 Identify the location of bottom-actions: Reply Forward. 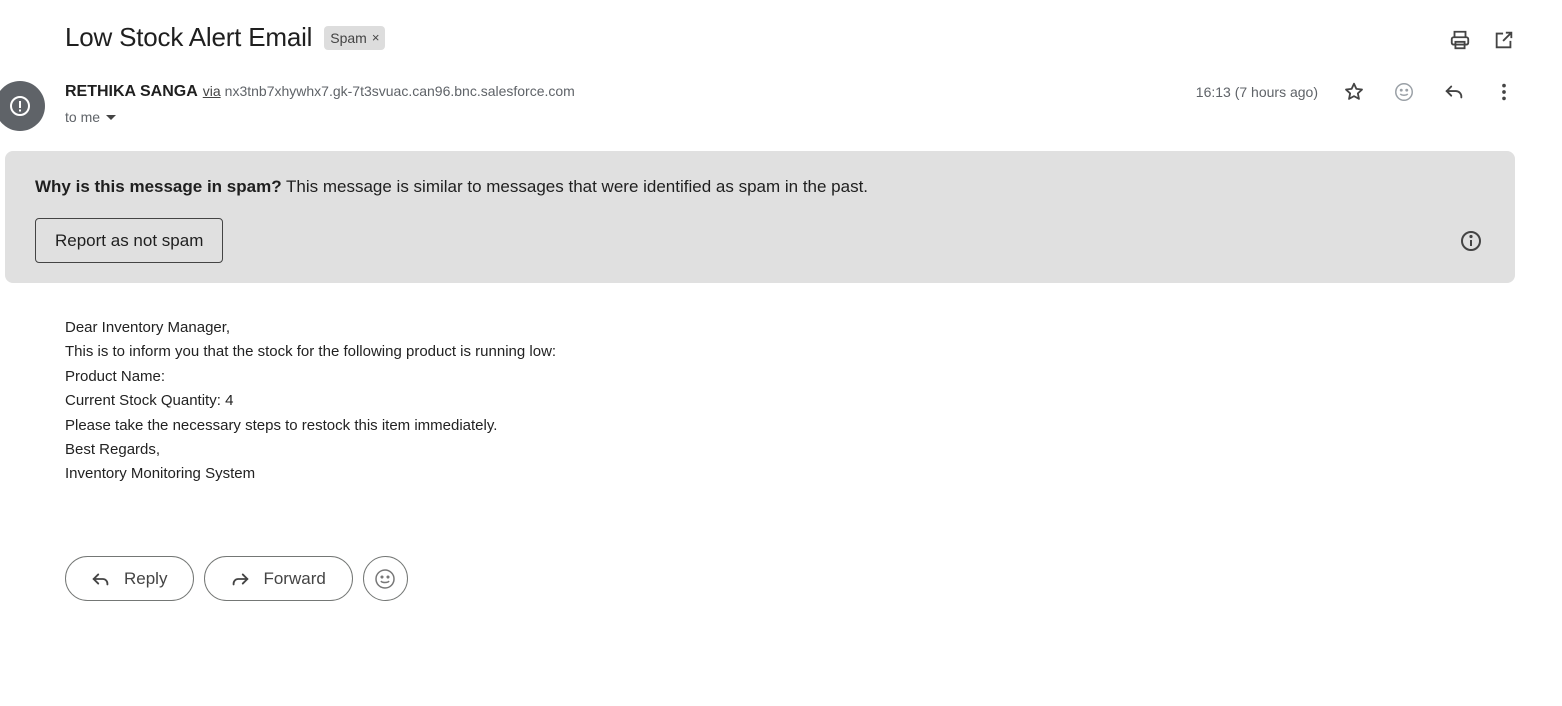
(236, 578).